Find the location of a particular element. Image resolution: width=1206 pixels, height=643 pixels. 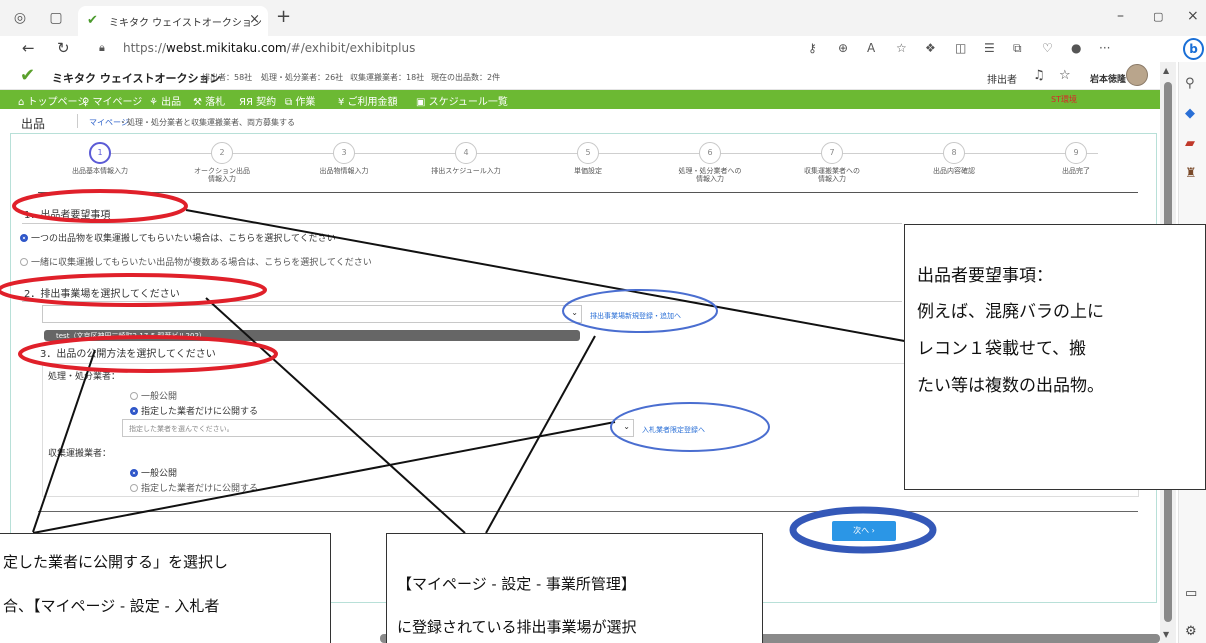

bing-copilot-icon: b is located at coordinates (1193, 49).